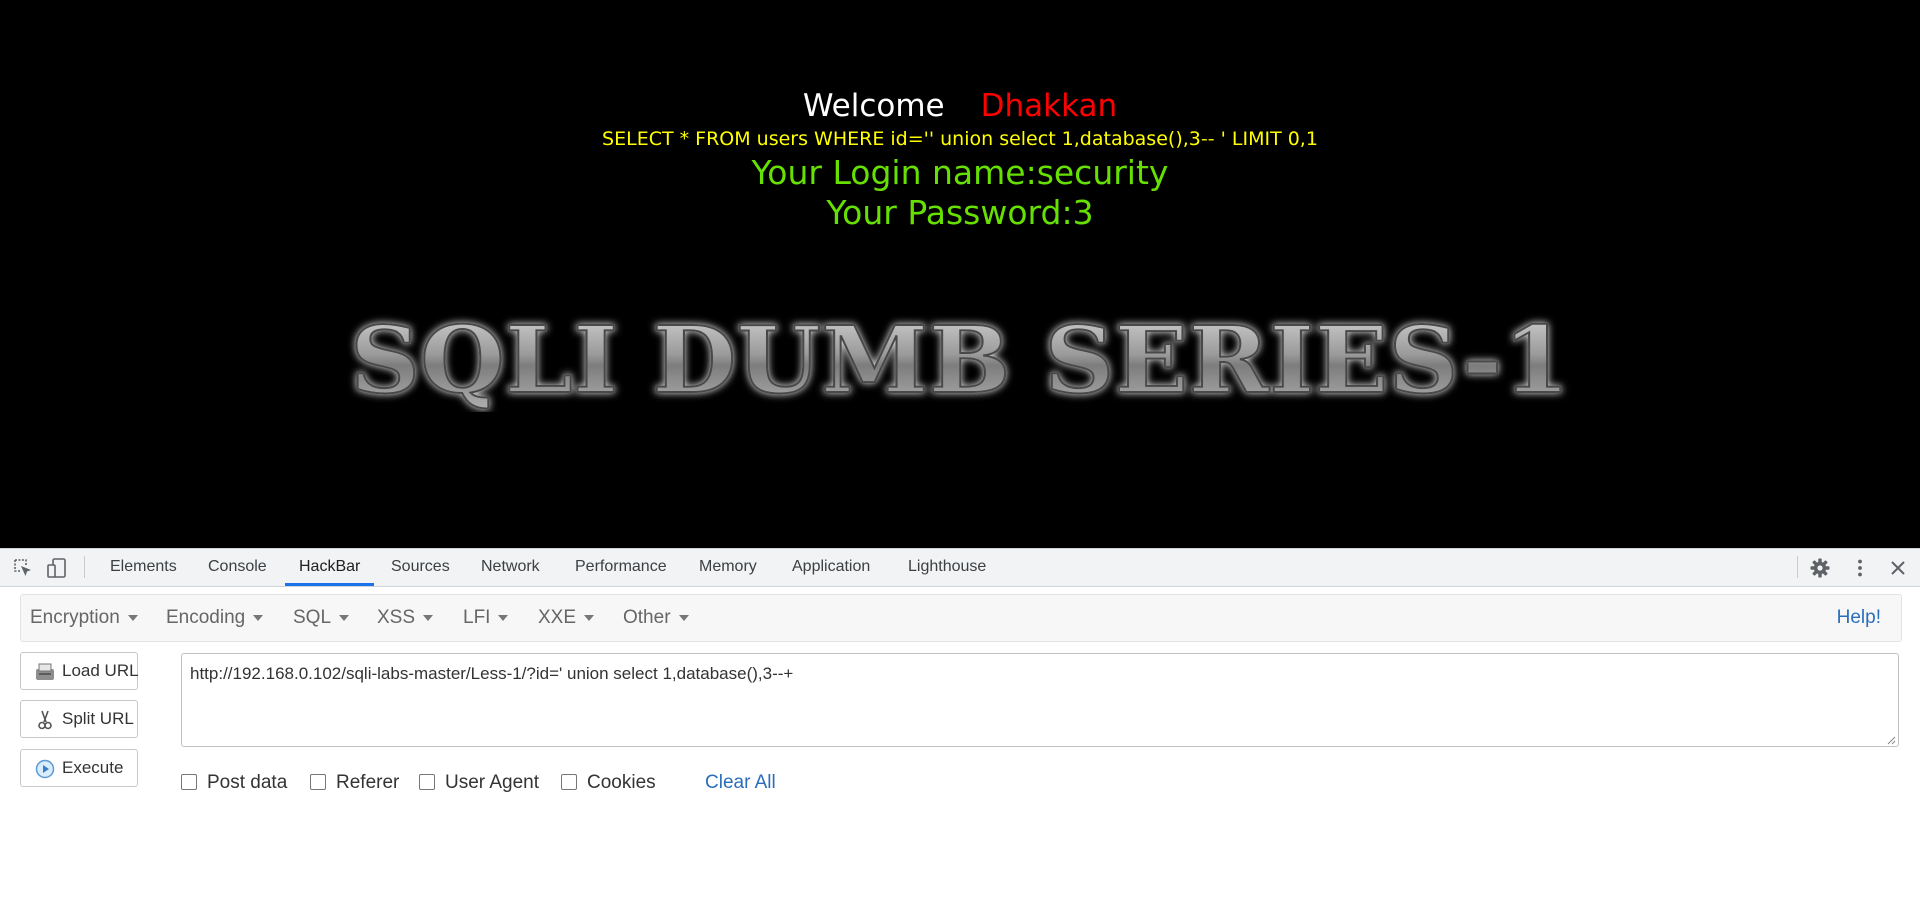 This screenshot has height=901, width=1920. Describe the element at coordinates (1891, 740) in the screenshot. I see `resize-handle-icon` at that location.